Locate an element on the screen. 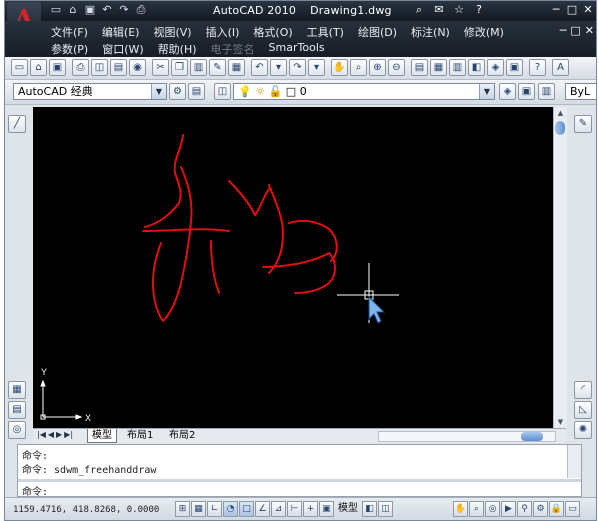 The image size is (599, 521). text-style-icon: A is located at coordinates (560, 67).